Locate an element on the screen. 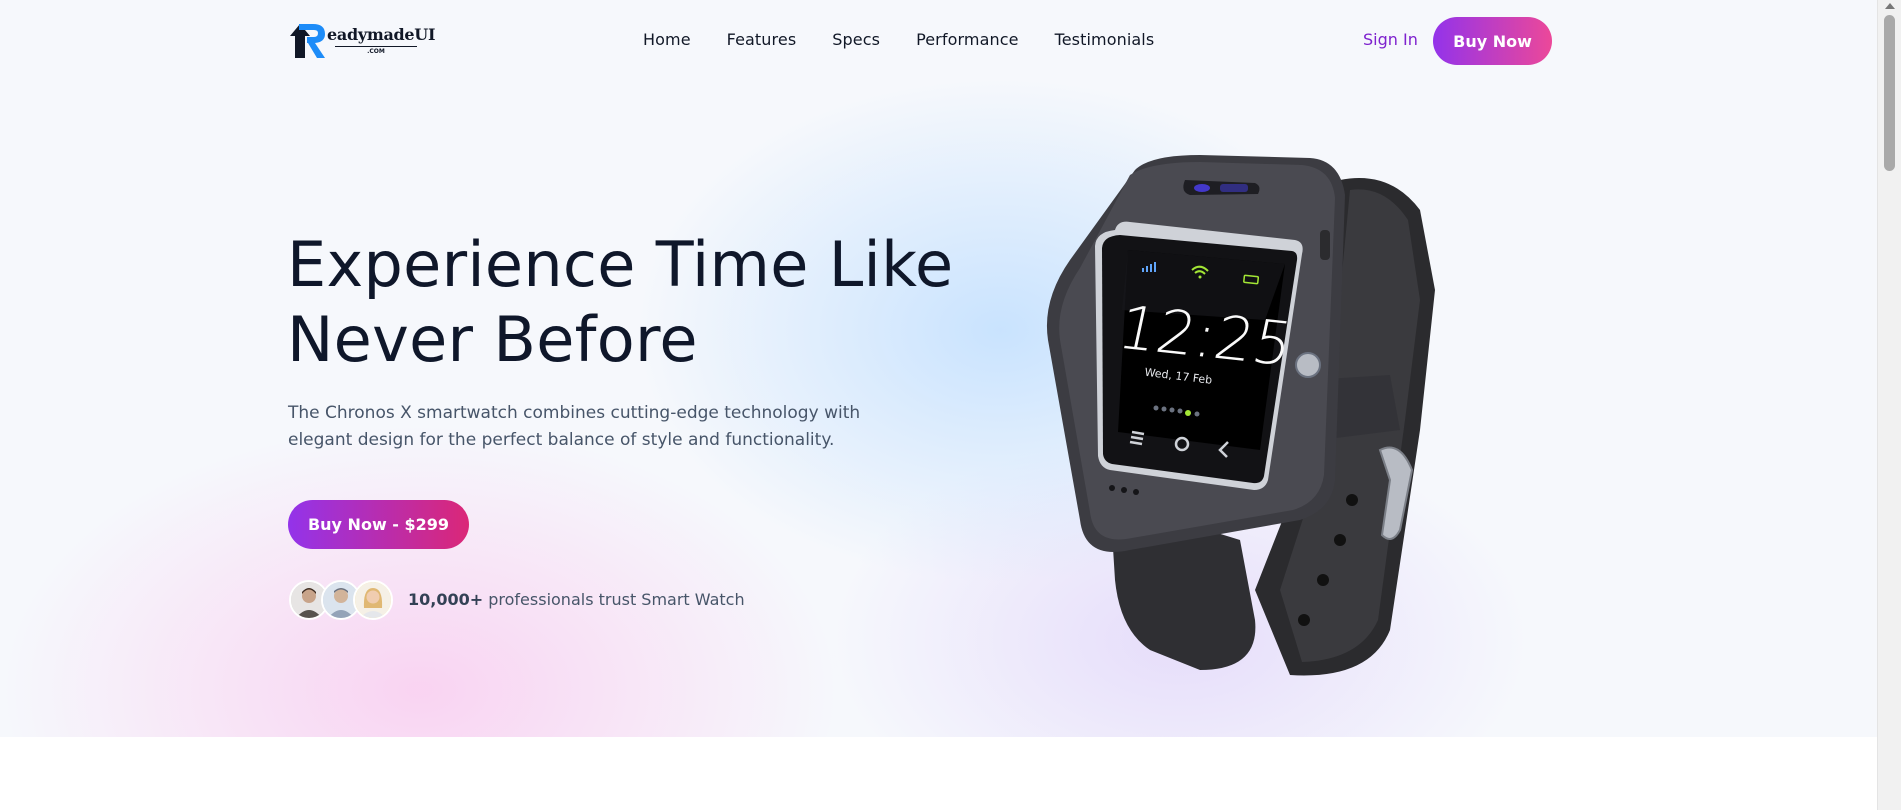  page-scrollbar is located at coordinates (1889, 405).